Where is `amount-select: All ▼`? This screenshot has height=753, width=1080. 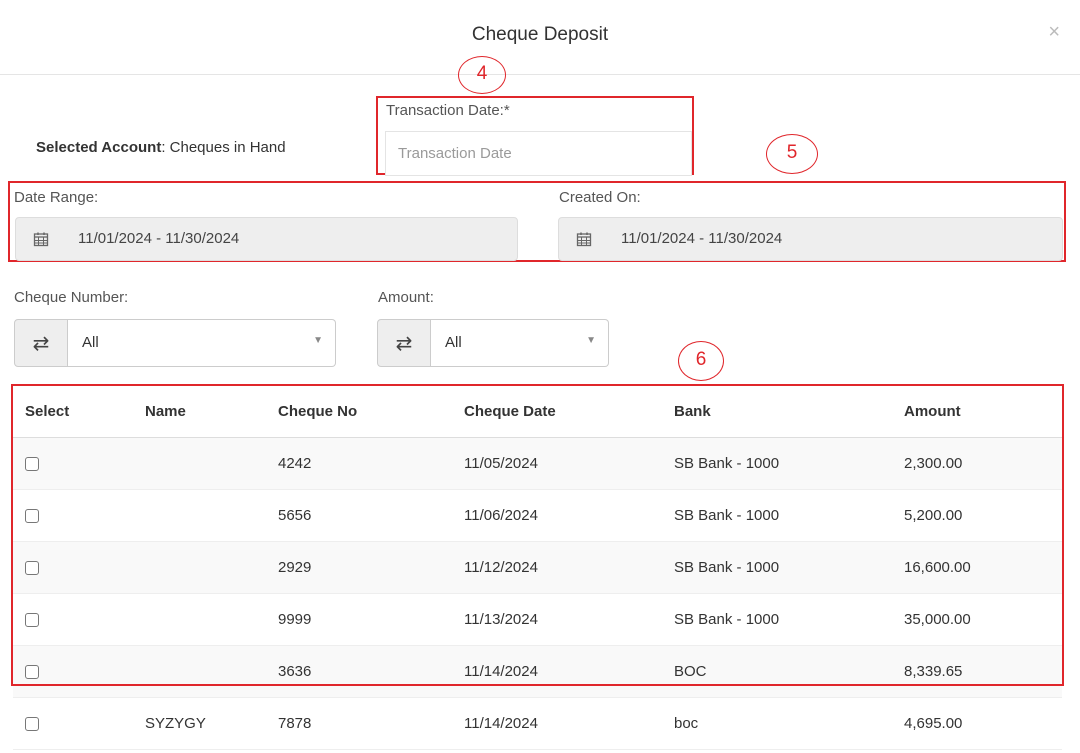
amount-select: All ▼ is located at coordinates (520, 343).